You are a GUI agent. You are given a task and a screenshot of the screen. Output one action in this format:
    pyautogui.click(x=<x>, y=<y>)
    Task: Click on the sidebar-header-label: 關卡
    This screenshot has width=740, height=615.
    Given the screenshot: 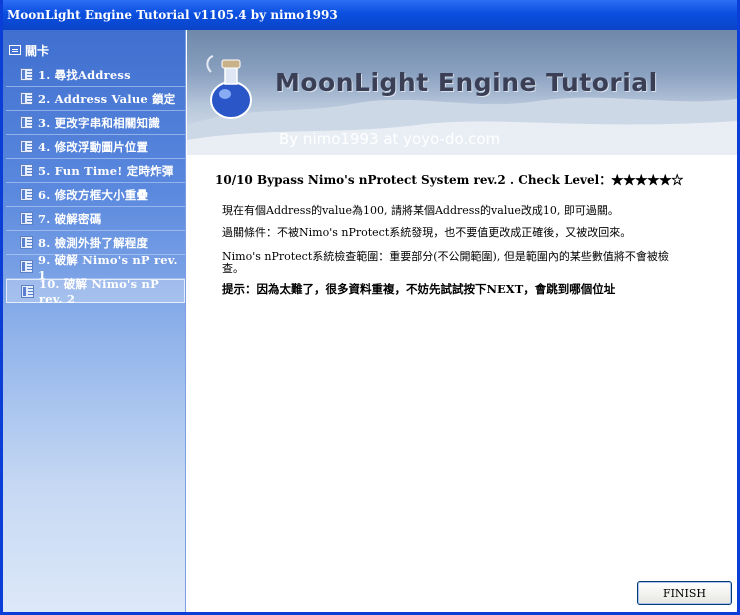 What is the action you would take?
    pyautogui.click(x=37, y=50)
    